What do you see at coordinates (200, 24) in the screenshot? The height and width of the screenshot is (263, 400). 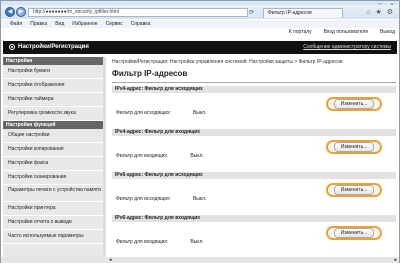 I see `menu-bar: Файл Правка Вид Избранное Сервис Справка` at bounding box center [200, 24].